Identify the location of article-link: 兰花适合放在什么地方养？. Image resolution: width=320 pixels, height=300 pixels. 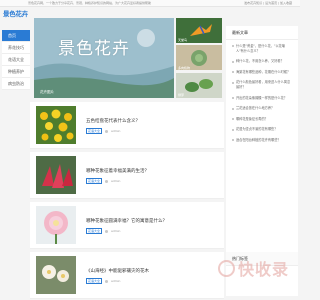
(255, 108).